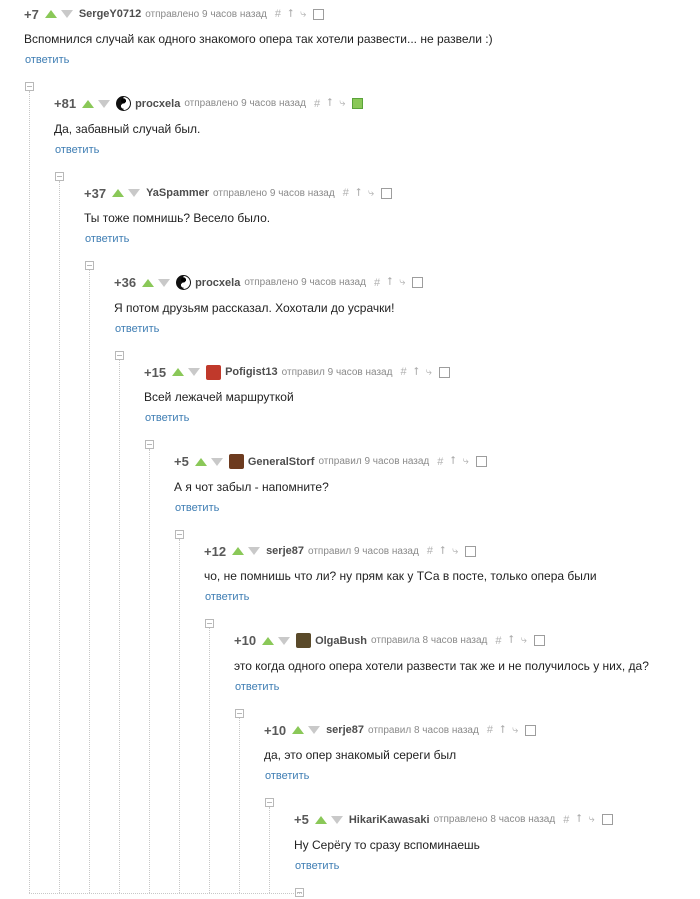  I want to click on comment-author: HikariKawasaki, so click(389, 820).